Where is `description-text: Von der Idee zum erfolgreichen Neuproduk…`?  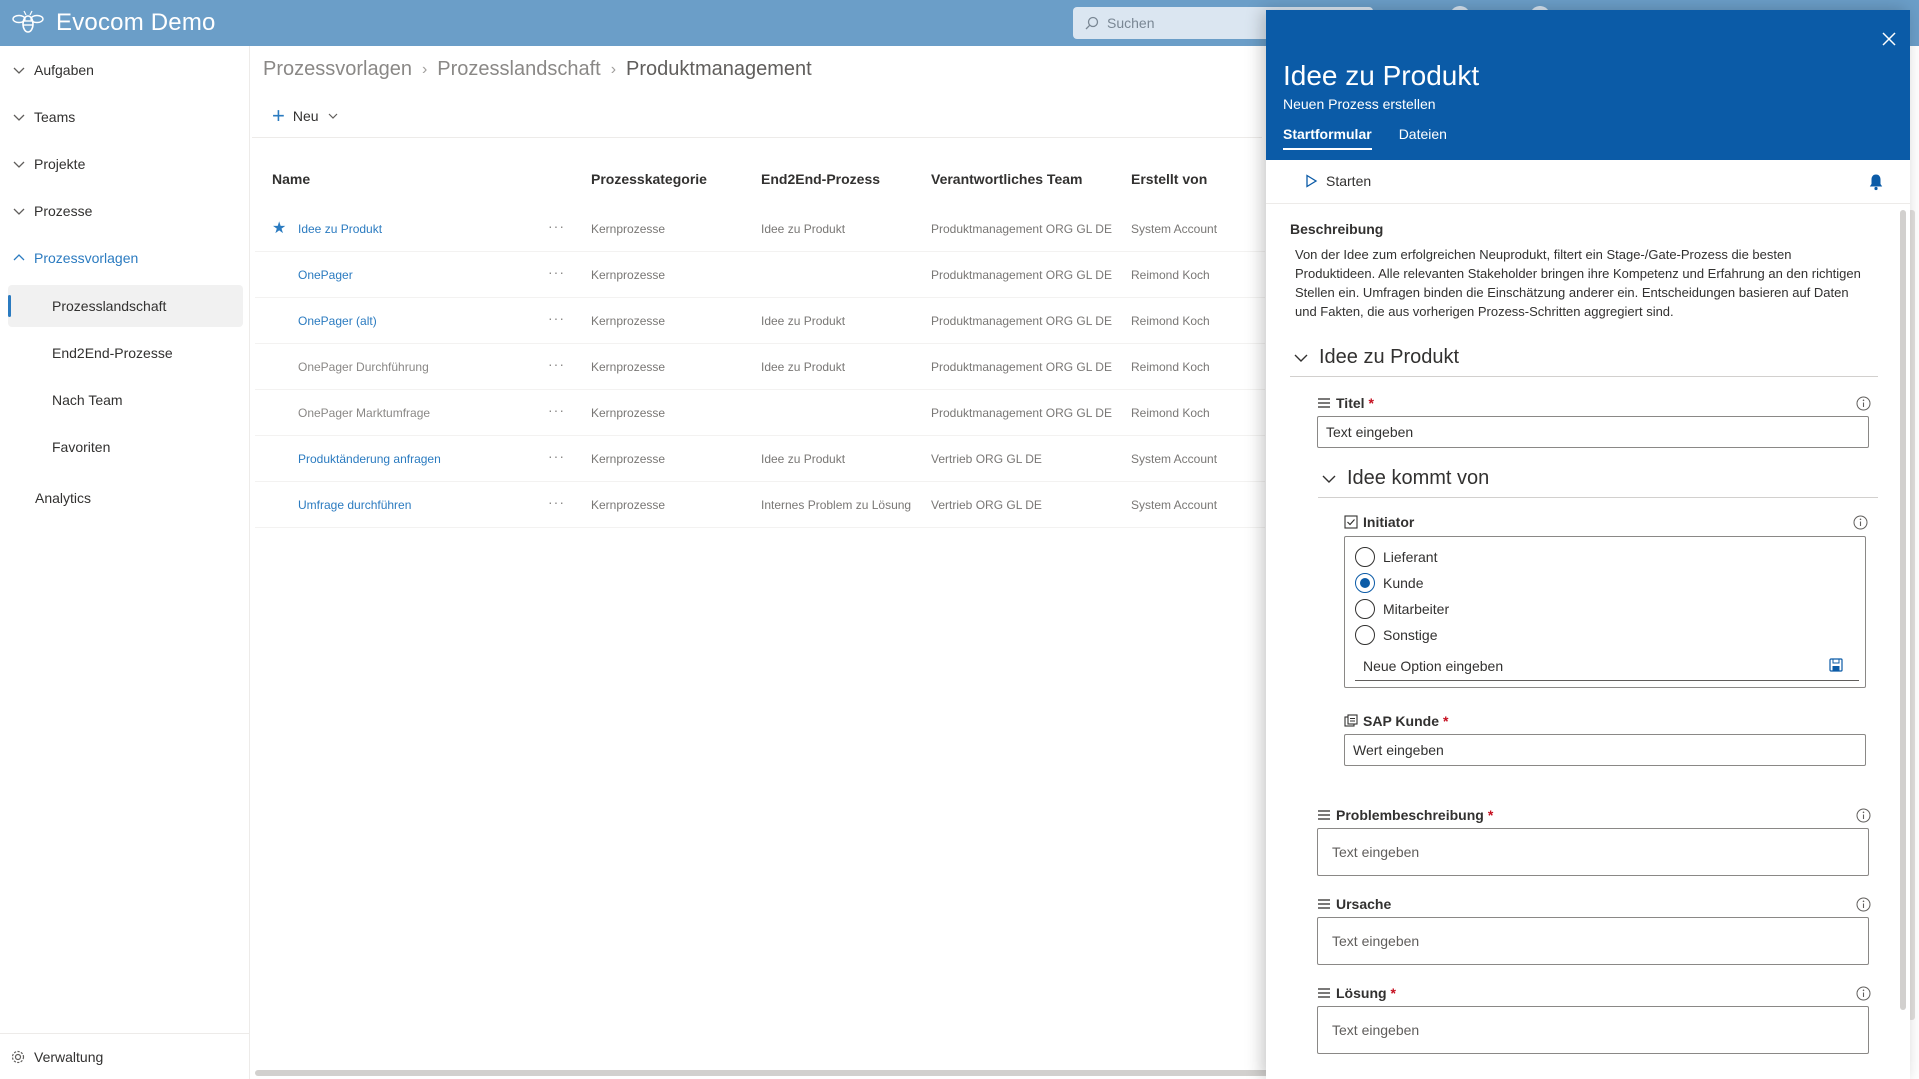
description-text: Von der Idee zum erfolgreichen Neuproduk… is located at coordinates (1578, 283).